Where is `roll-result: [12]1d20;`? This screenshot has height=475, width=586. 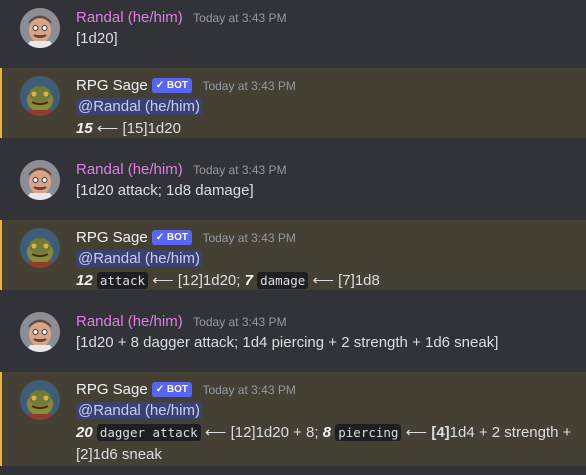 roll-result: [12]1d20; is located at coordinates (209, 280).